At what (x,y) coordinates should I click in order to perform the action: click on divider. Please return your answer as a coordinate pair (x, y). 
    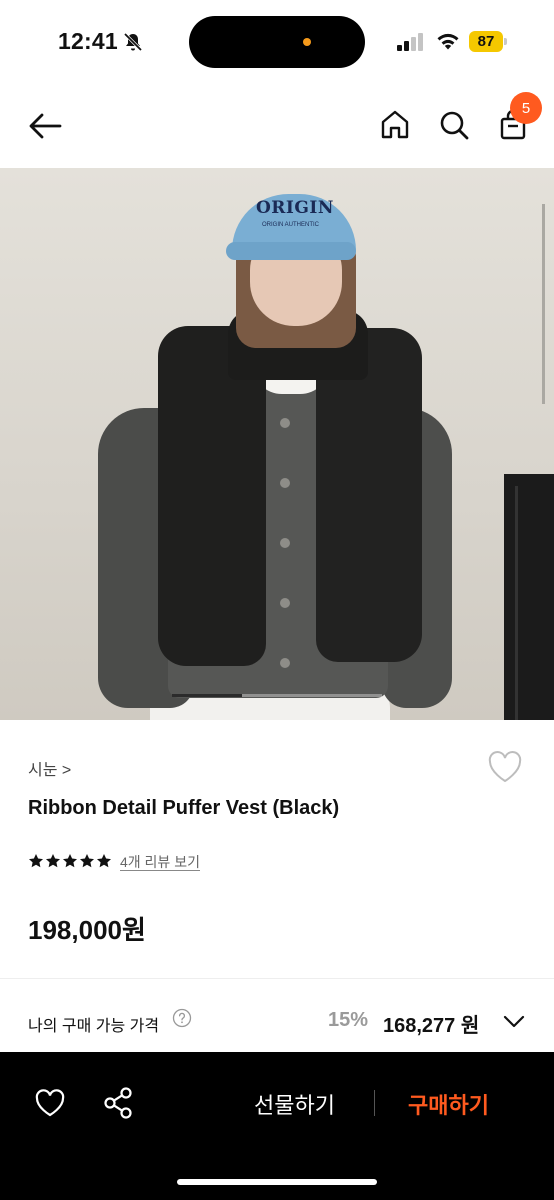
    Looking at the image, I should click on (277, 978).